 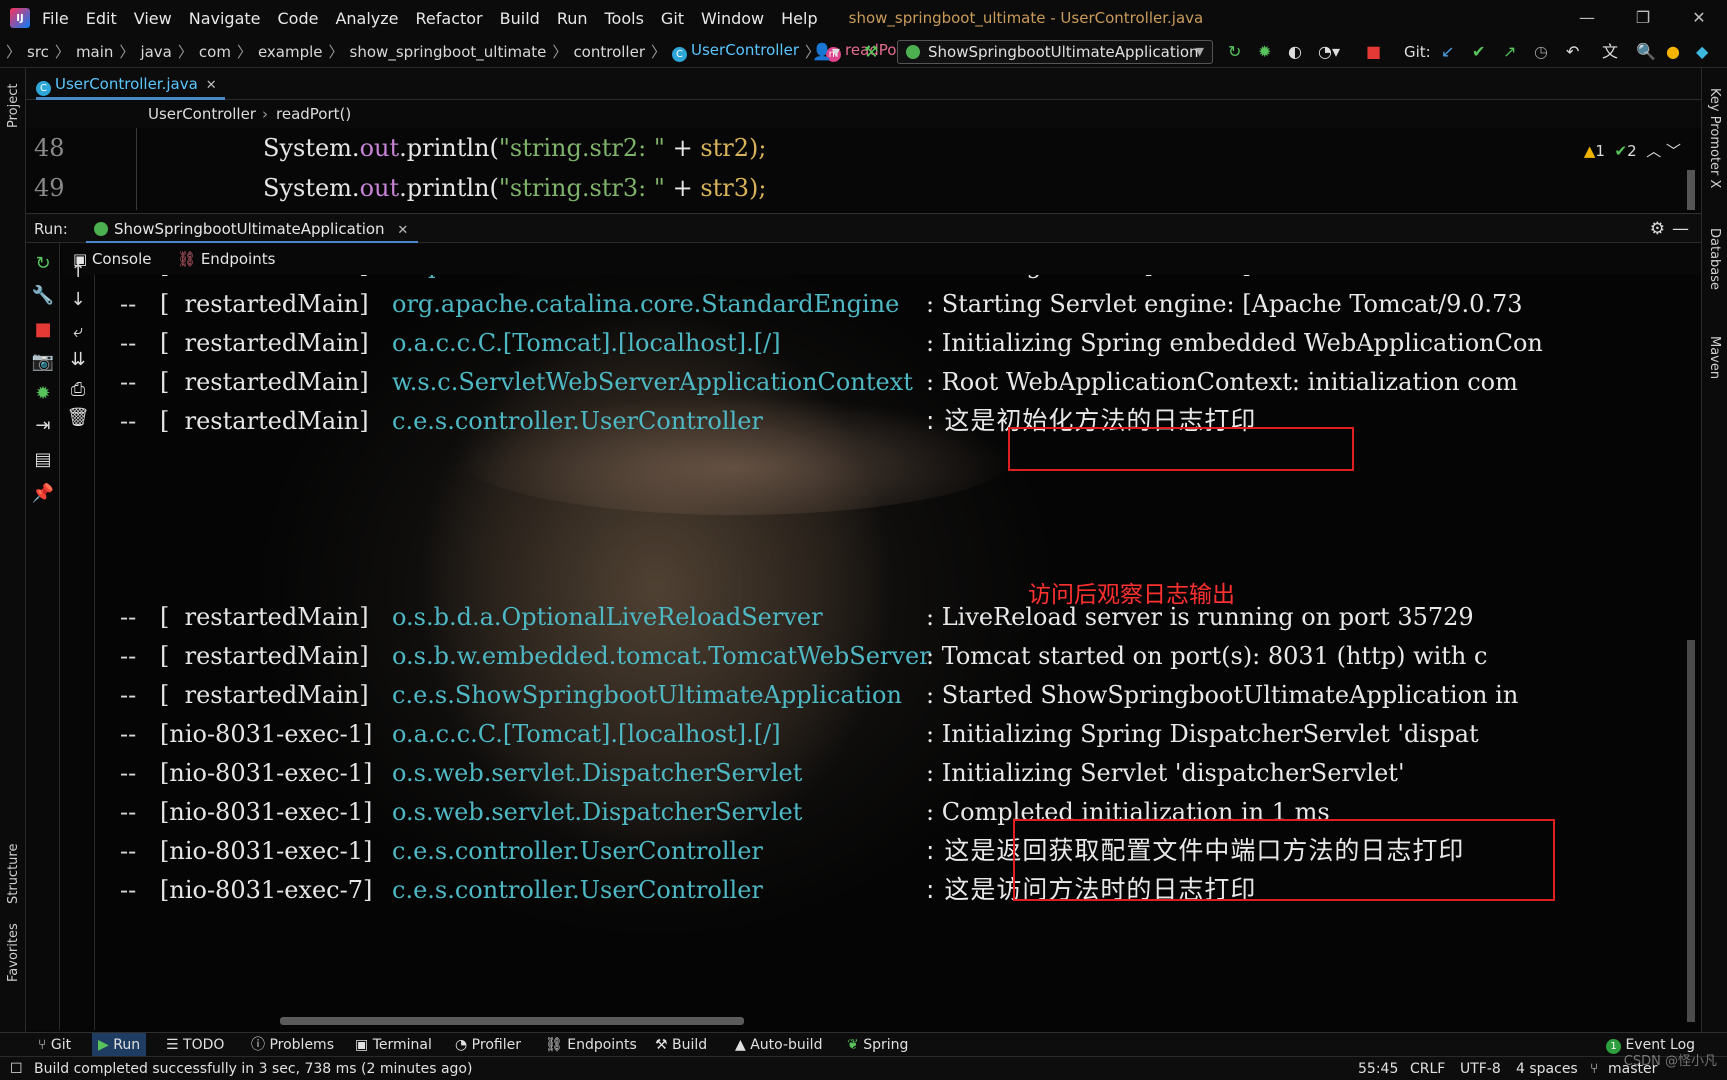 I want to click on menu-tools: Tools, so click(x=624, y=18).